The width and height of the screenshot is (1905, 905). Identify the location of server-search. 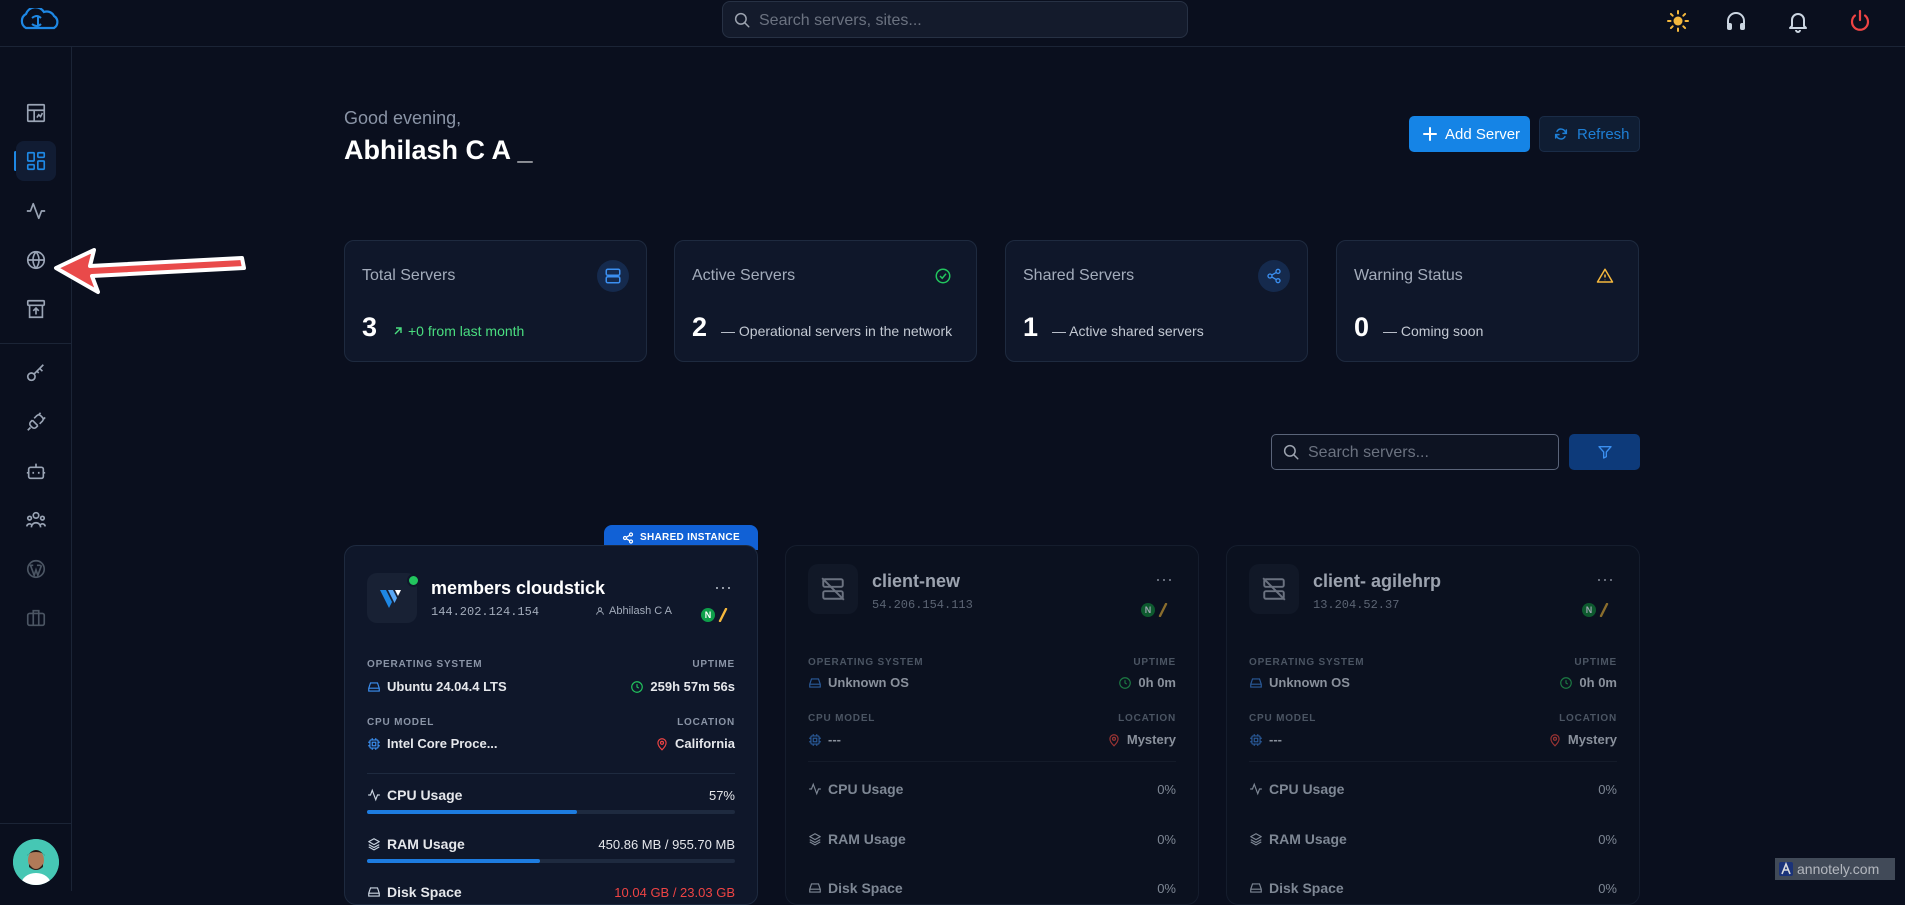
(1415, 452).